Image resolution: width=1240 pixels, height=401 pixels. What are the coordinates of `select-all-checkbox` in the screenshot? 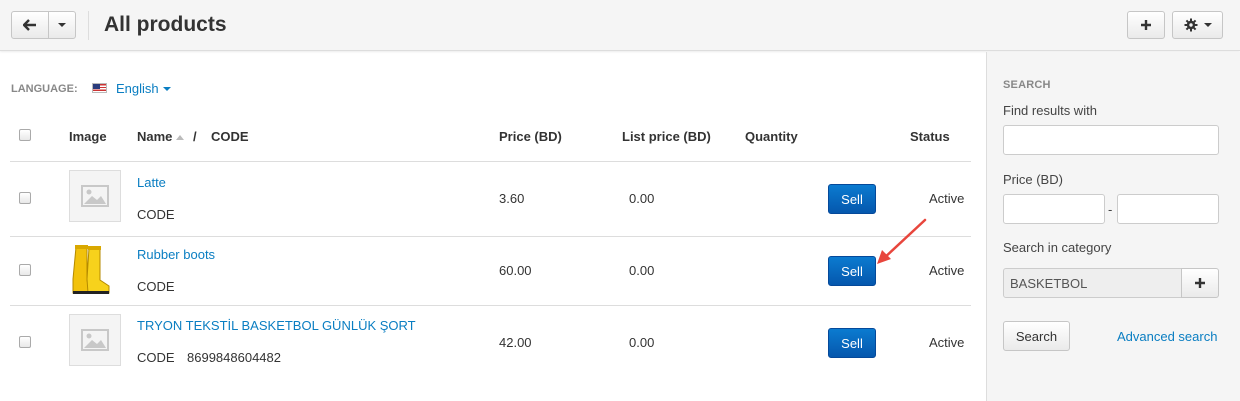 It's located at (25, 135).